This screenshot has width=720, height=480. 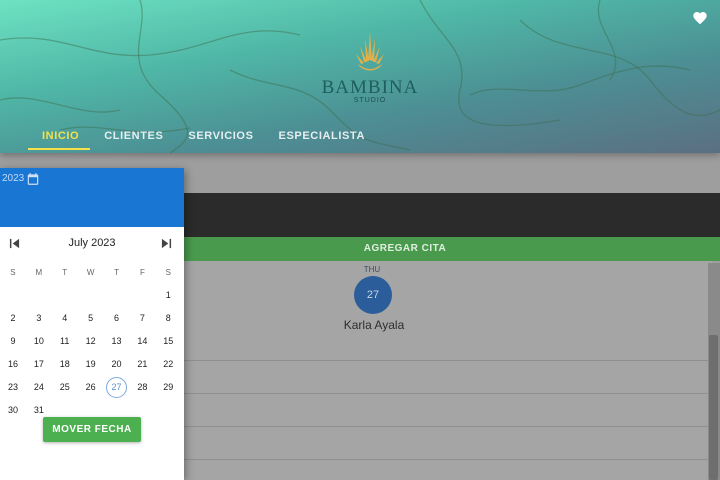 I want to click on day-cell: 23, so click(x=13, y=387).